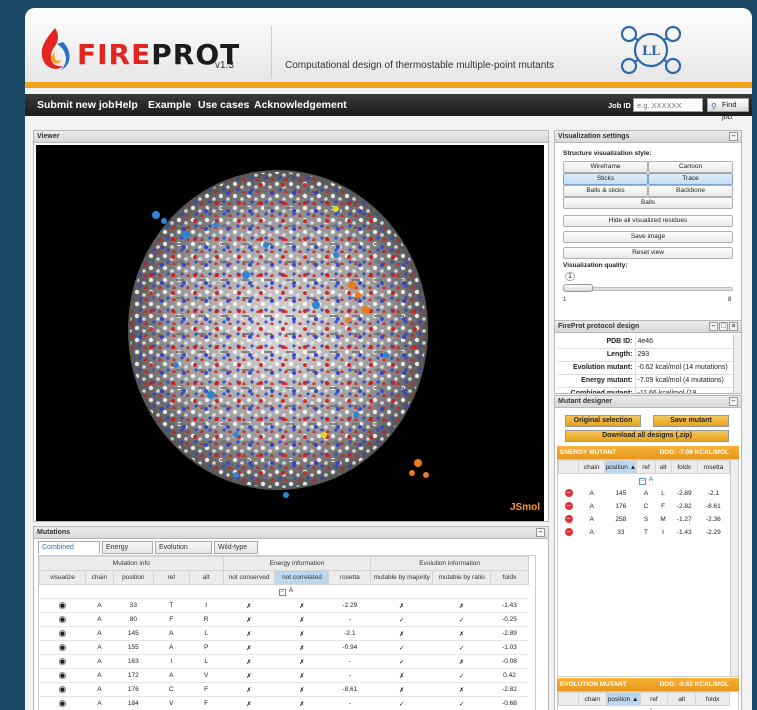 This screenshot has height=710, width=757. I want to click on table-row: – A 176 C F -2.82 -8.61, so click(644, 506).